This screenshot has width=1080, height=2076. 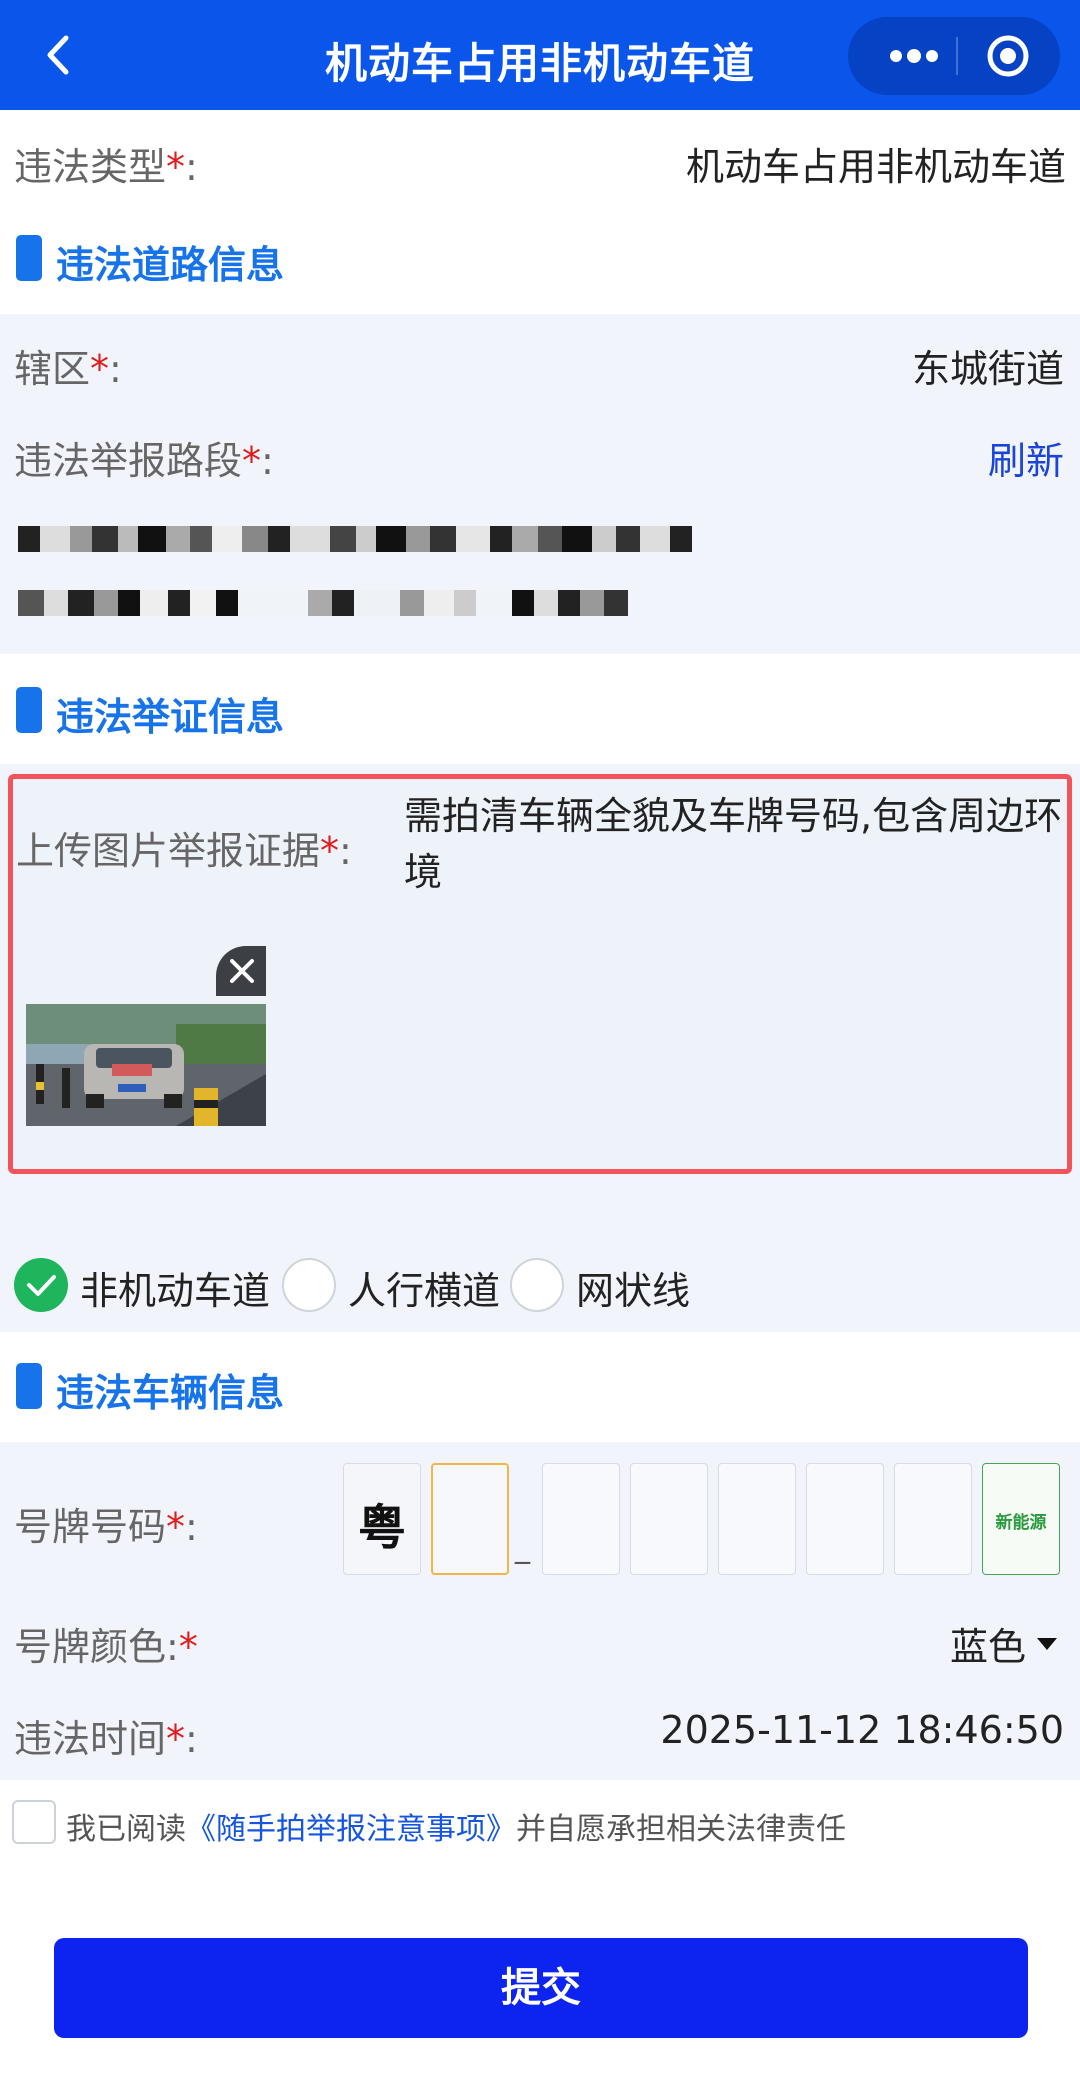 I want to click on plate-color-select: 蓝色, so click(x=1004, y=1643).